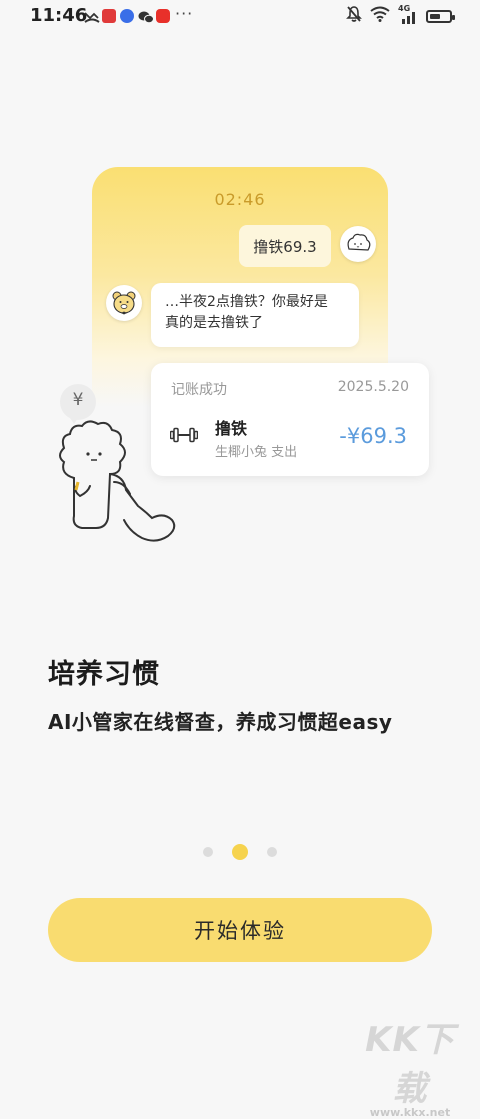 Image resolution: width=480 pixels, height=1119 pixels. What do you see at coordinates (163, 16) in the screenshot?
I see `red-app-icon` at bounding box center [163, 16].